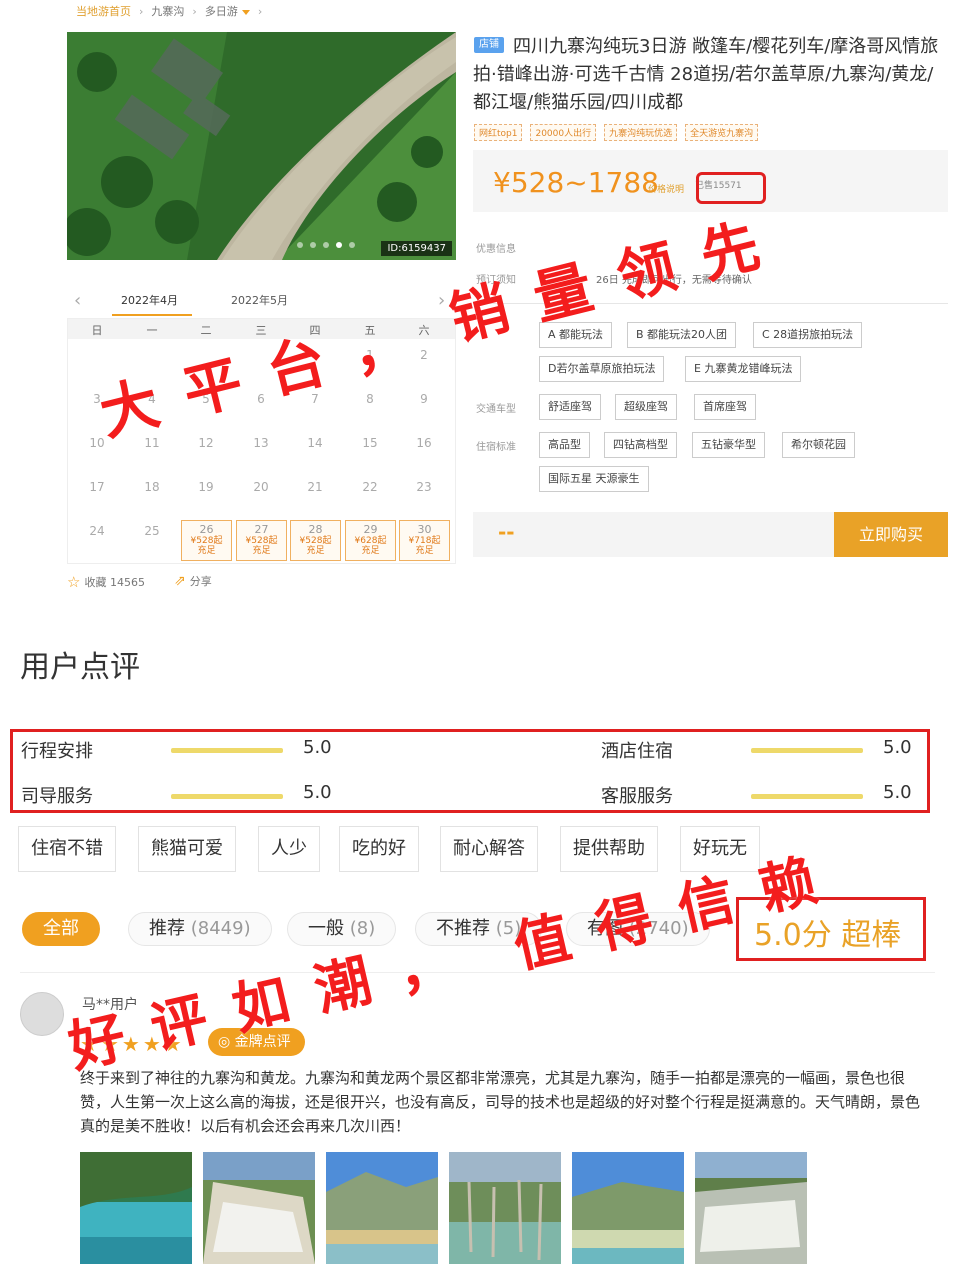  What do you see at coordinates (594, 479) in the screenshot?
I see `hotel-option: 国际五星 天源豪生` at bounding box center [594, 479].